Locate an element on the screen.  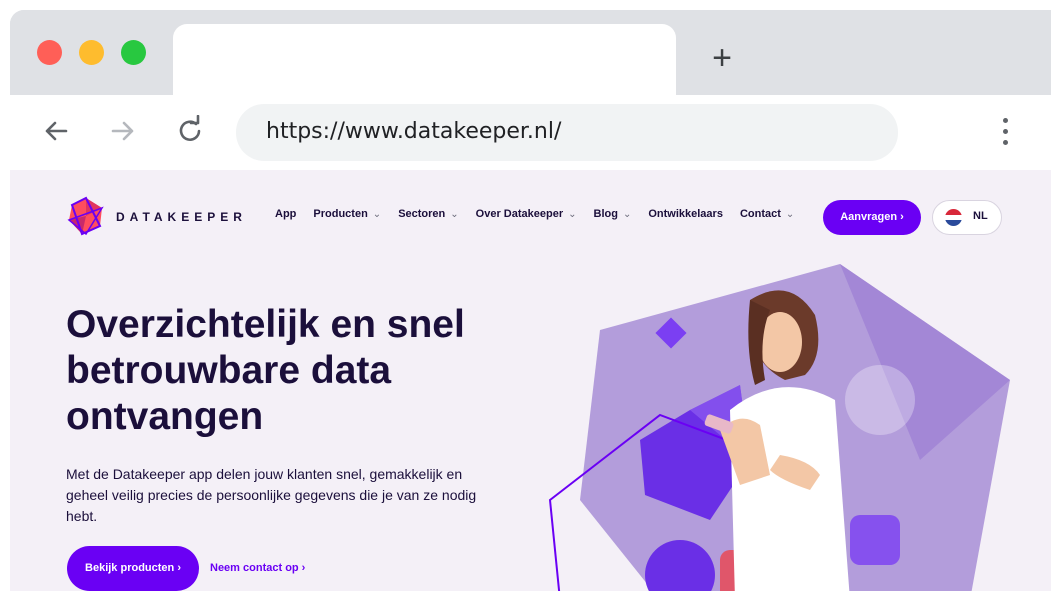
datakeeper-logo-icon is located at coordinates (86, 216).